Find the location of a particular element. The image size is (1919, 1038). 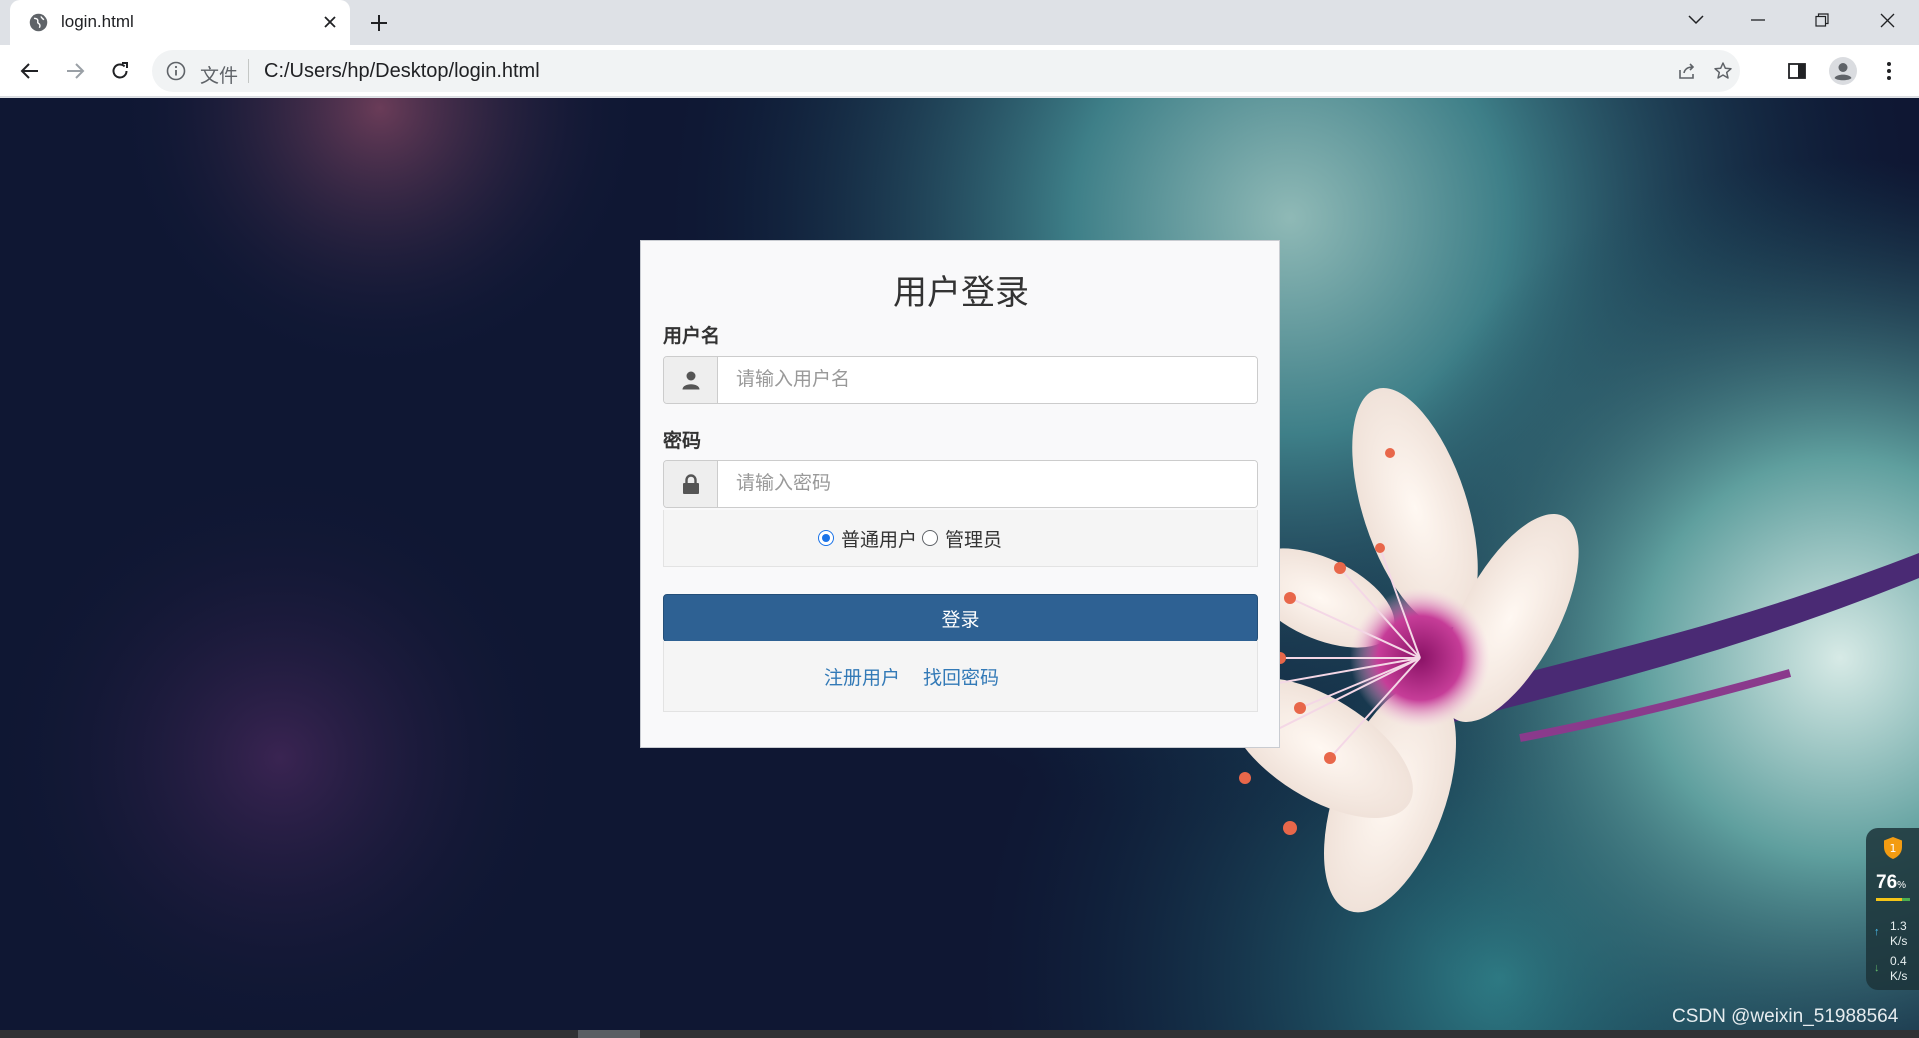

star-icon is located at coordinates (1723, 70).